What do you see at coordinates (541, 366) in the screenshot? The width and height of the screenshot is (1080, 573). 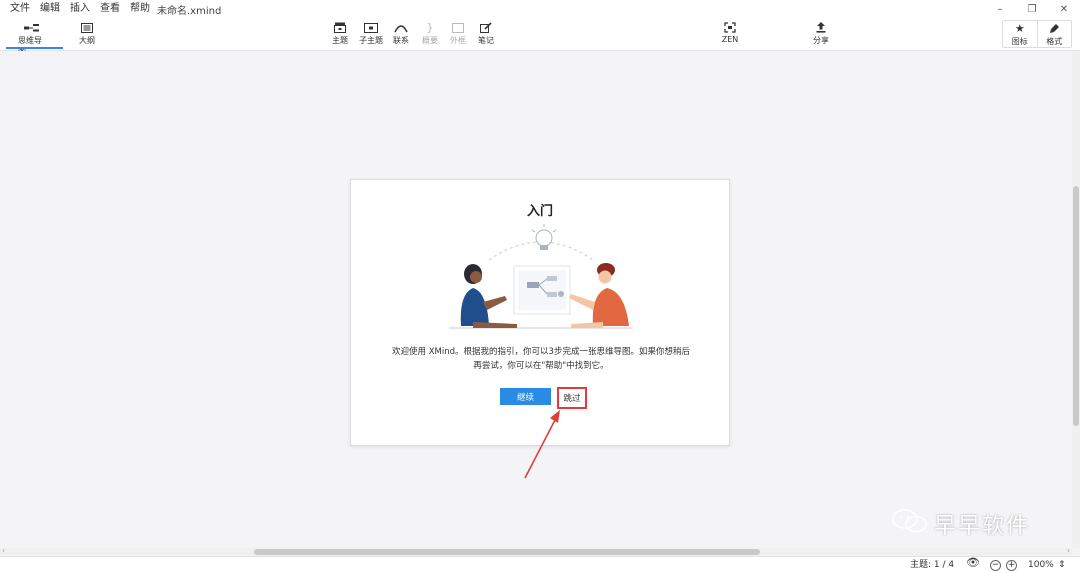 I see `dialog-body-line-2: 再尝试，你可以在"帮助"中找到它。` at bounding box center [541, 366].